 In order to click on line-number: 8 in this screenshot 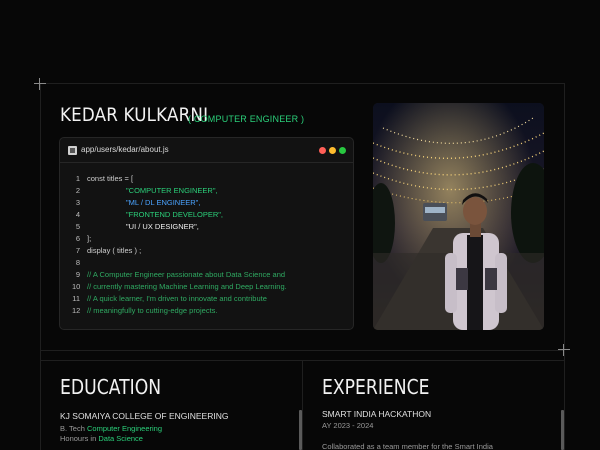, I will do `click(77, 262)`.